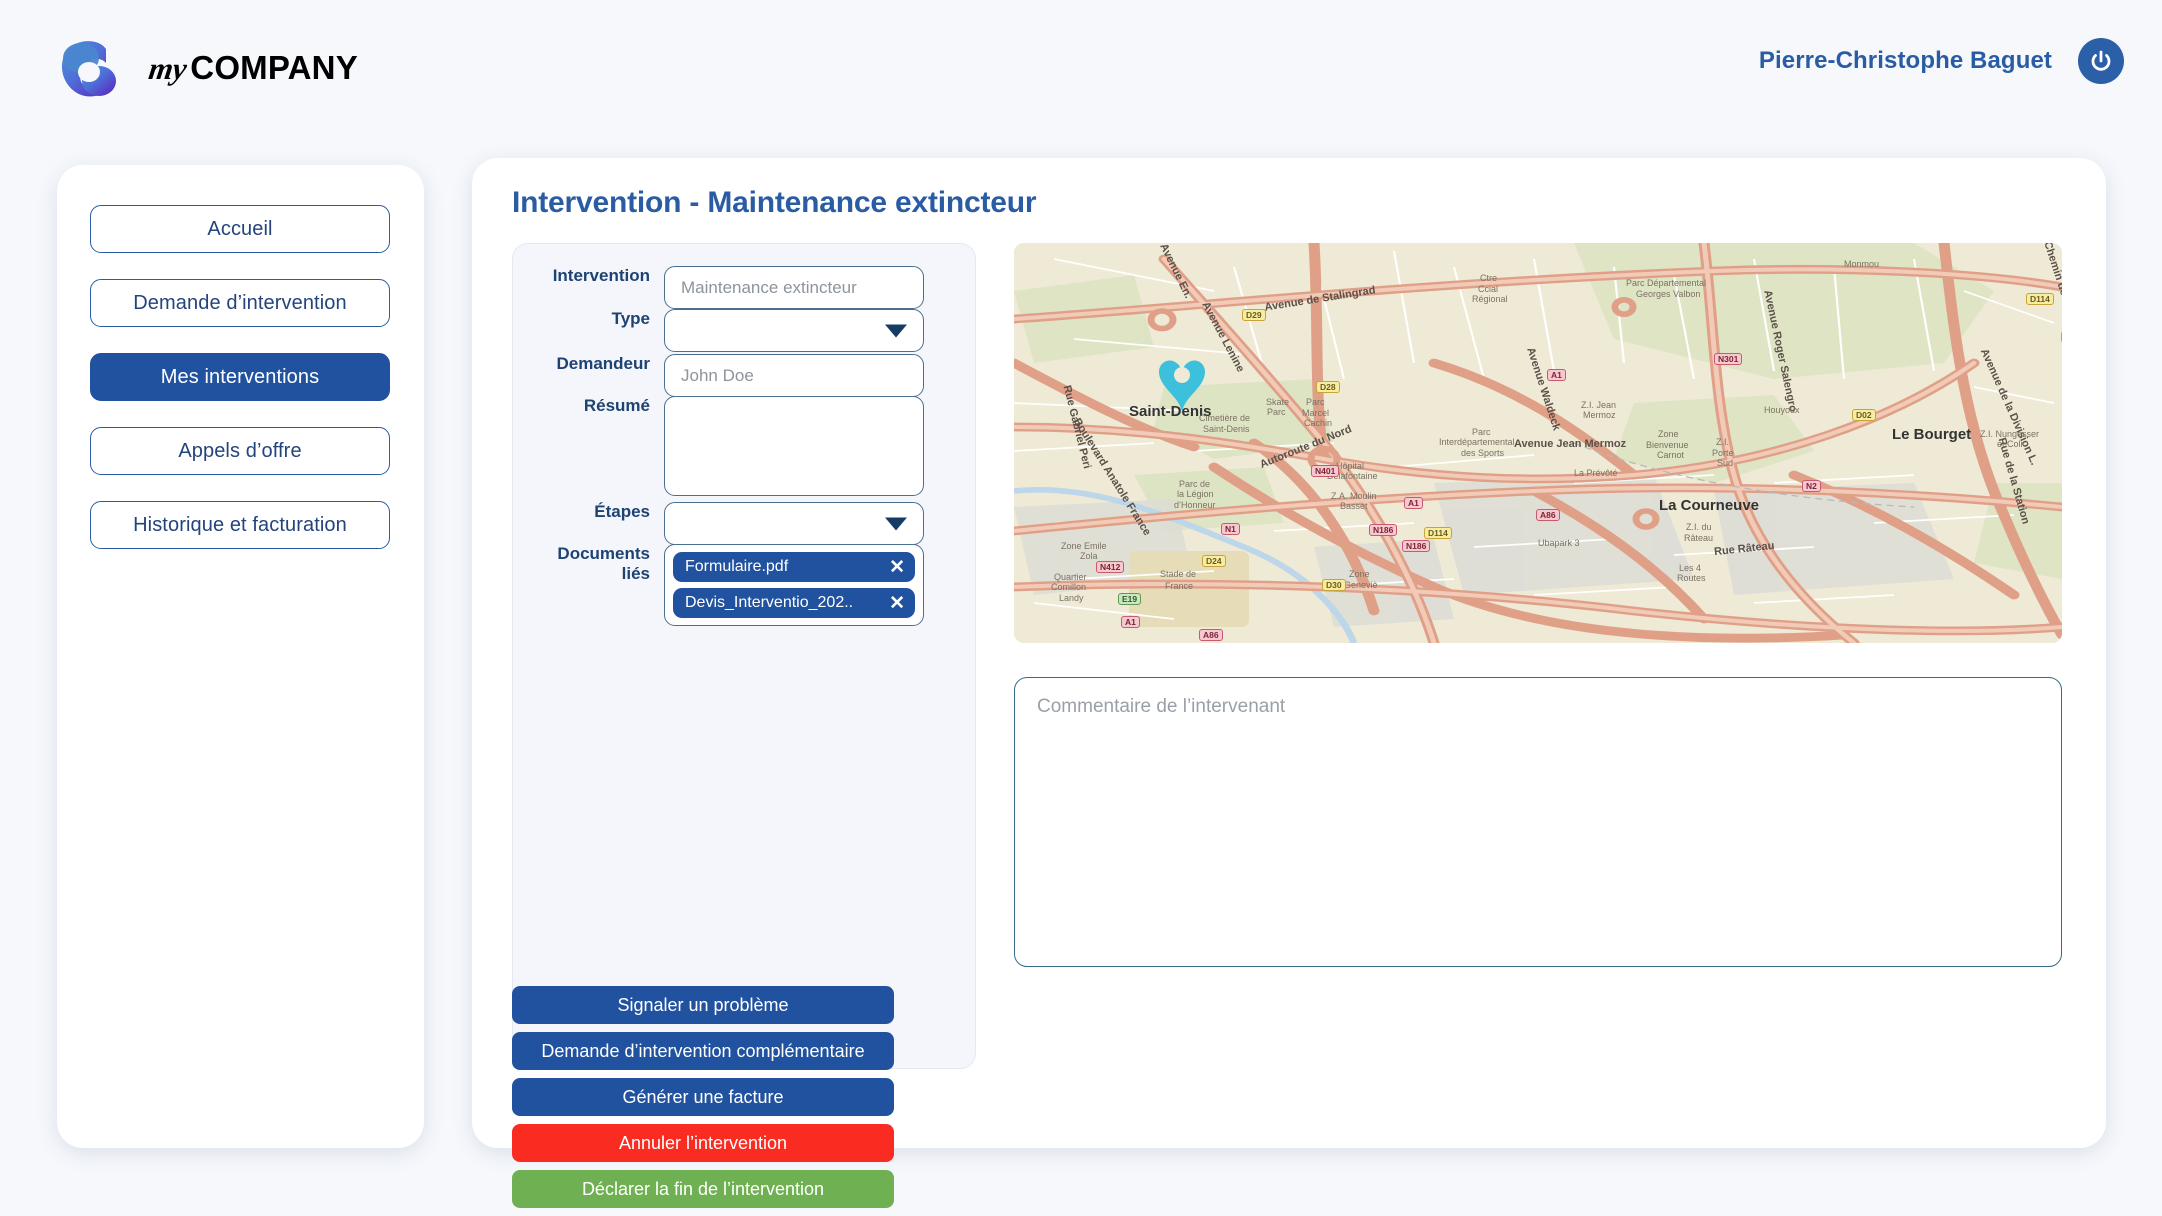 The image size is (2162, 1216). I want to click on map-road-shield: D30, so click(1334, 585).